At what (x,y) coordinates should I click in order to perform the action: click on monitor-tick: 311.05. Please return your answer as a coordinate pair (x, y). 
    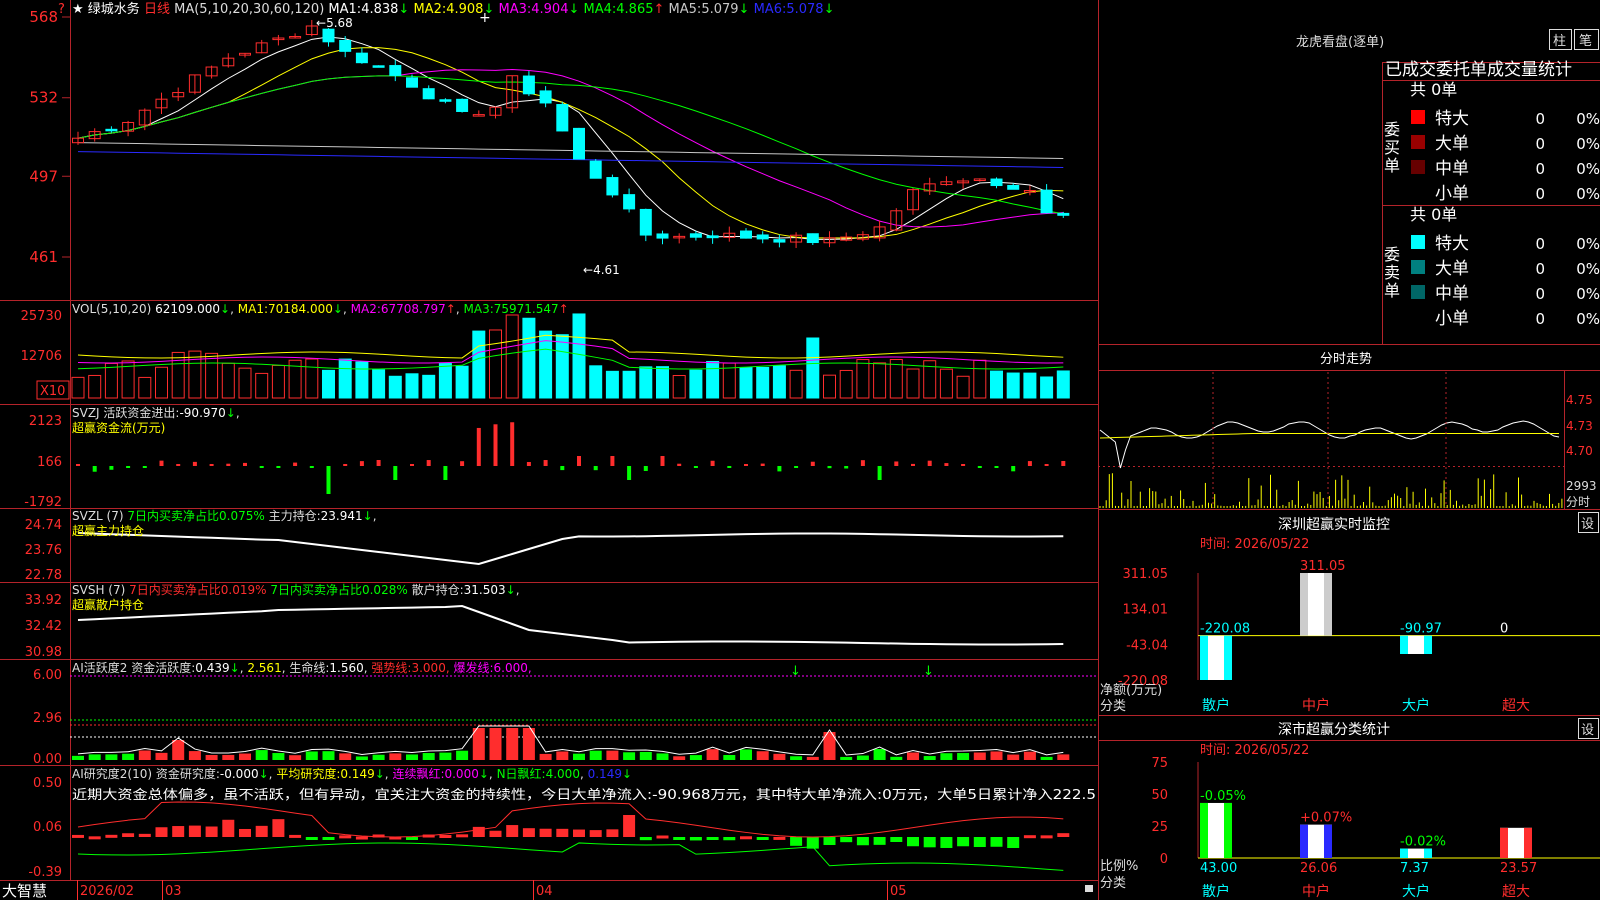
    Looking at the image, I should click on (1146, 574).